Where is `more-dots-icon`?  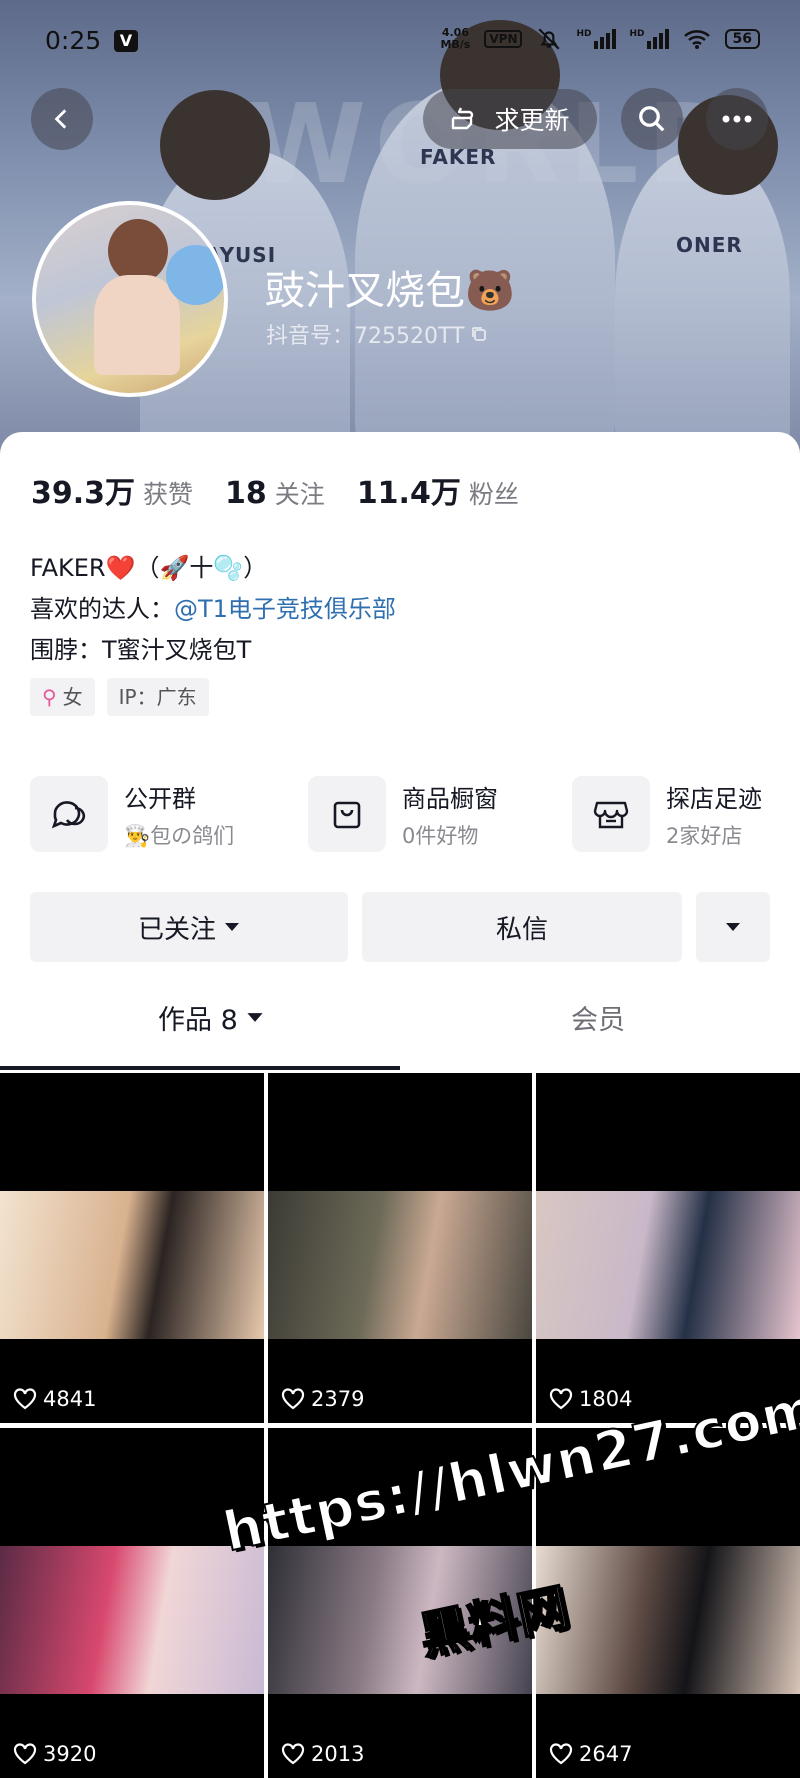 more-dots-icon is located at coordinates (737, 119).